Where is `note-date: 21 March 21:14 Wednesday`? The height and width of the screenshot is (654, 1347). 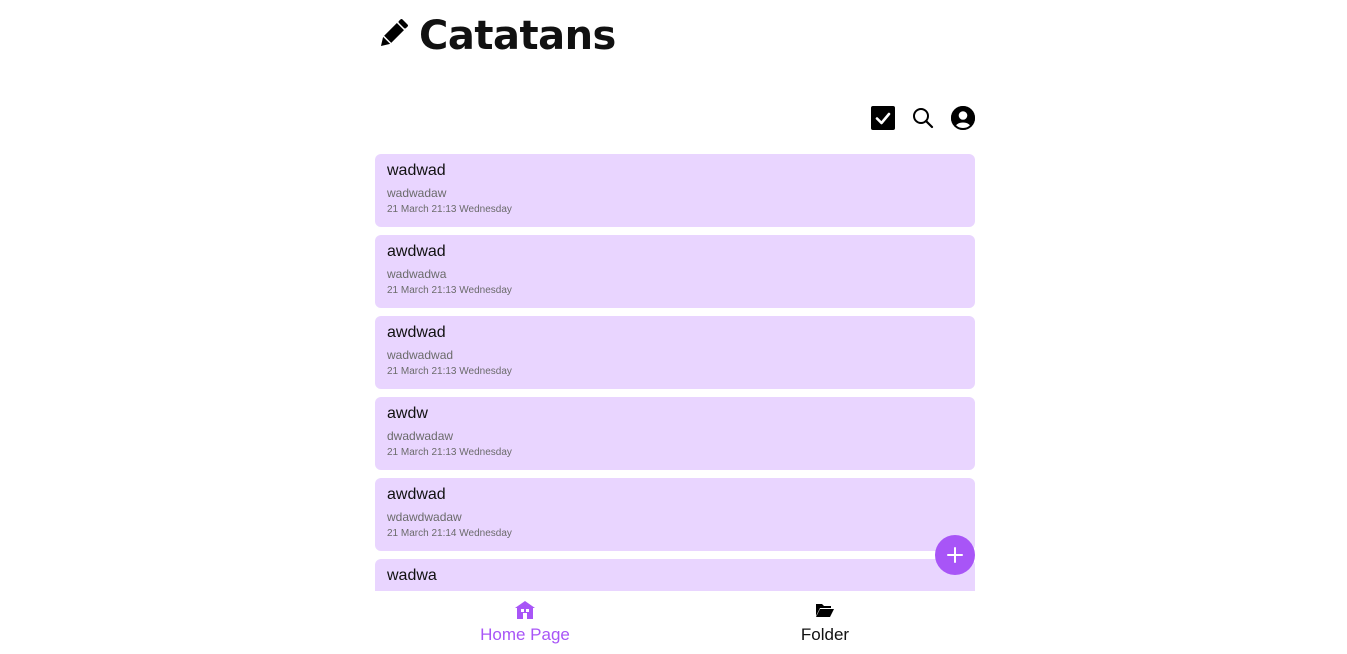 note-date: 21 March 21:14 Wednesday is located at coordinates (449, 533).